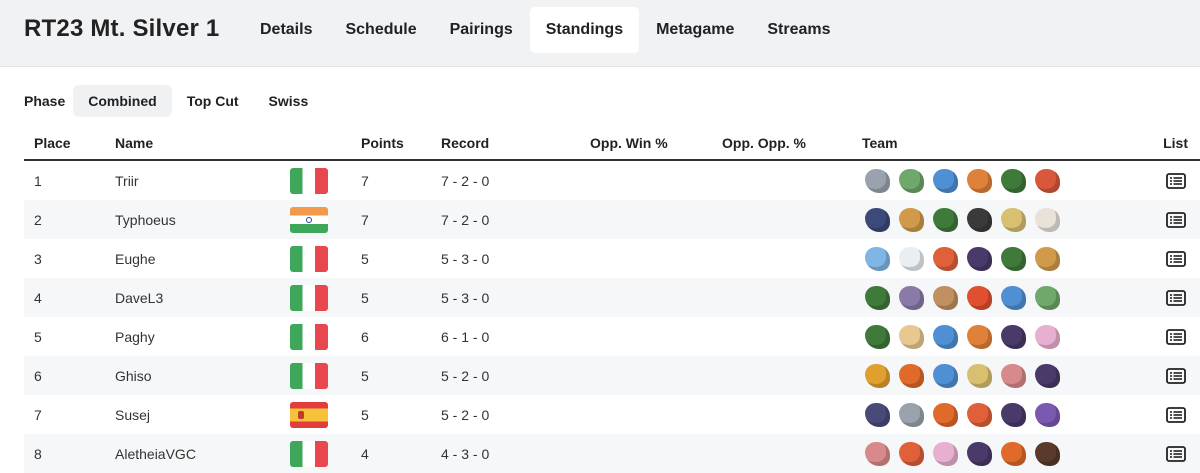 The width and height of the screenshot is (1200, 473). Describe the element at coordinates (122, 101) in the screenshot. I see `phase-combined-button: Combined` at that location.